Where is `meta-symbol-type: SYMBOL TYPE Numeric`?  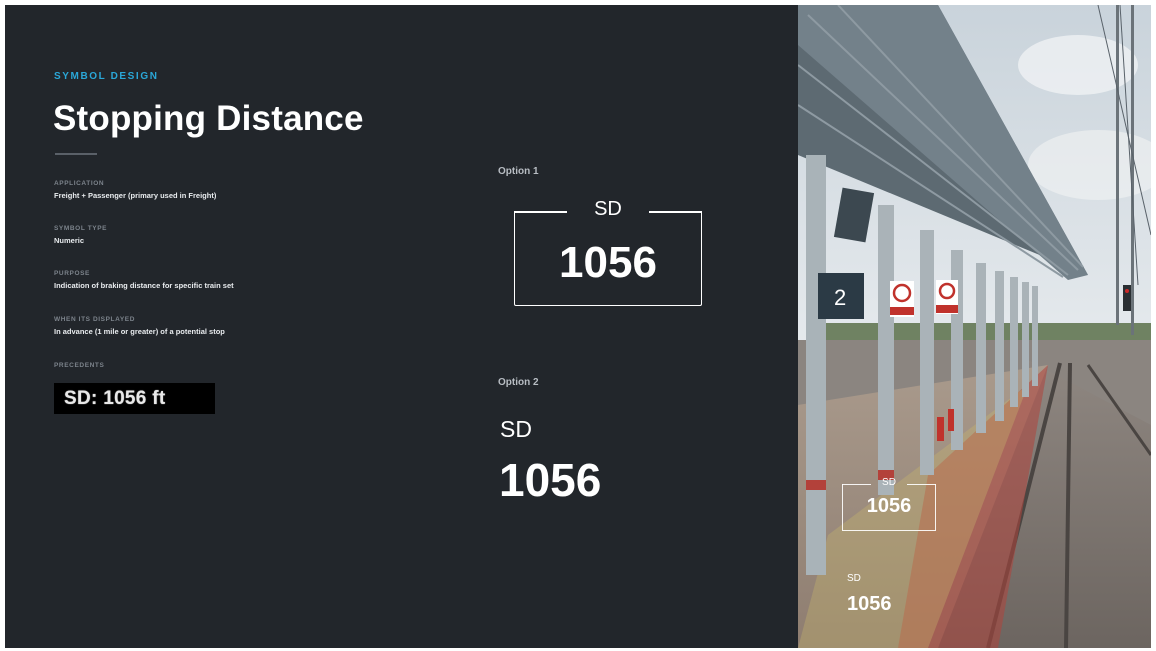
meta-symbol-type: SYMBOL TYPE Numeric is located at coordinates (244, 235).